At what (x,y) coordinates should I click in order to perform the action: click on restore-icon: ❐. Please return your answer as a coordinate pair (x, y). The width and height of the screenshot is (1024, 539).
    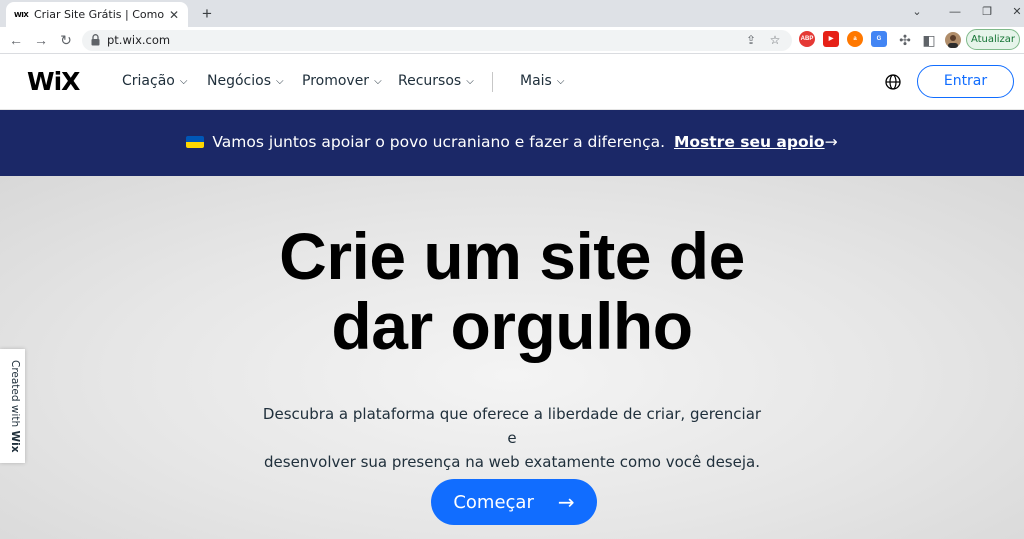
    Looking at the image, I should click on (987, 12).